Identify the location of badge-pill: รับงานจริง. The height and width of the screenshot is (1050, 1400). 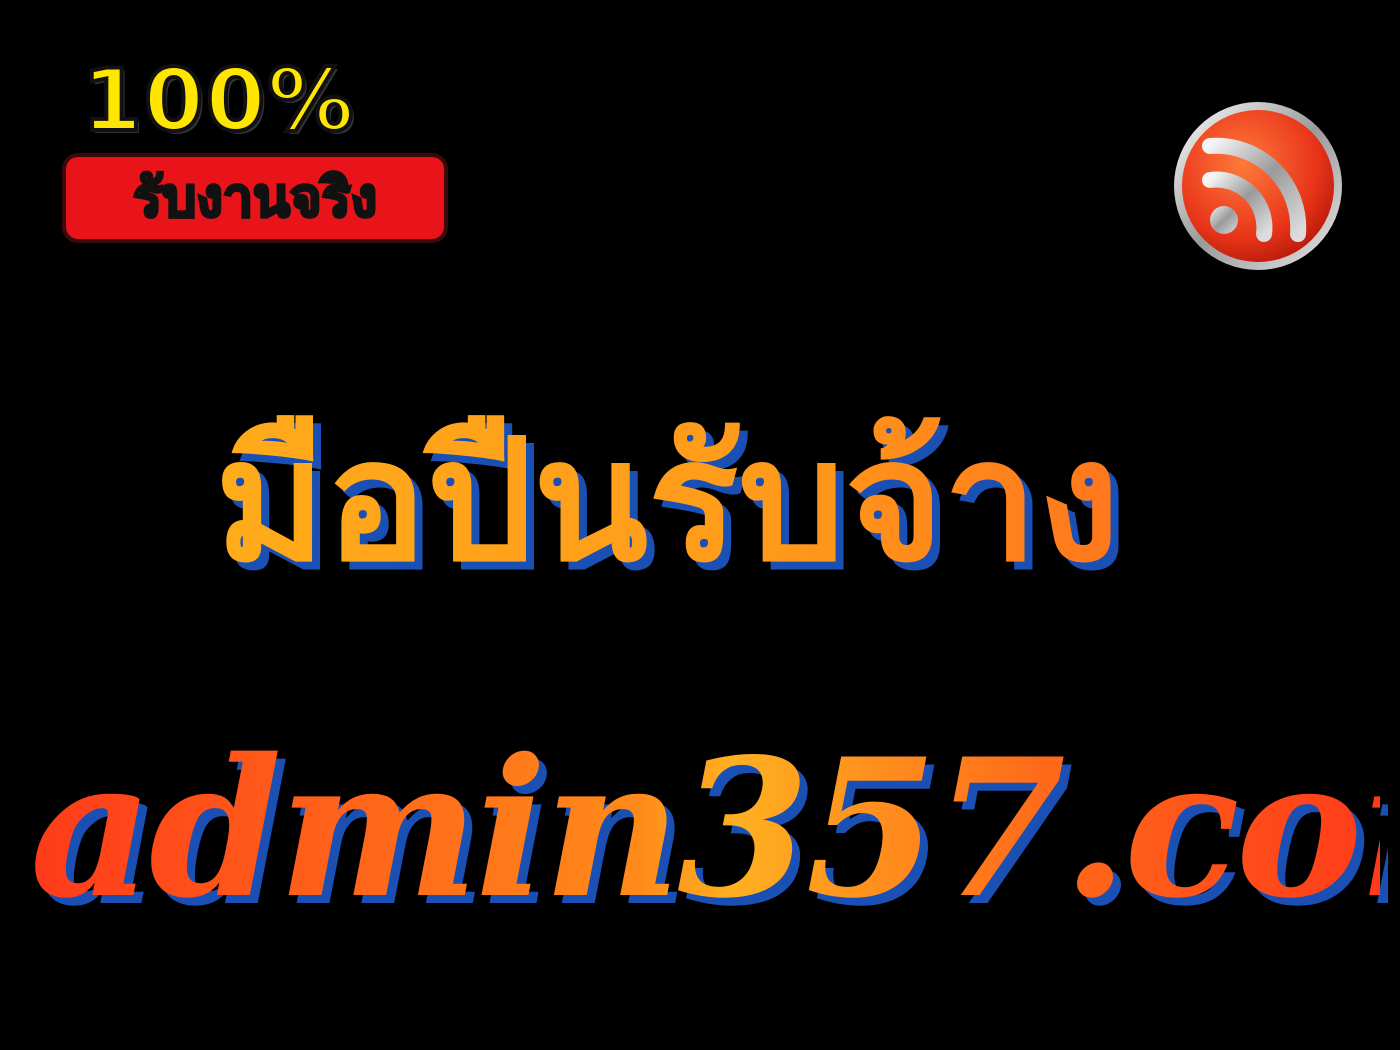
(255, 198).